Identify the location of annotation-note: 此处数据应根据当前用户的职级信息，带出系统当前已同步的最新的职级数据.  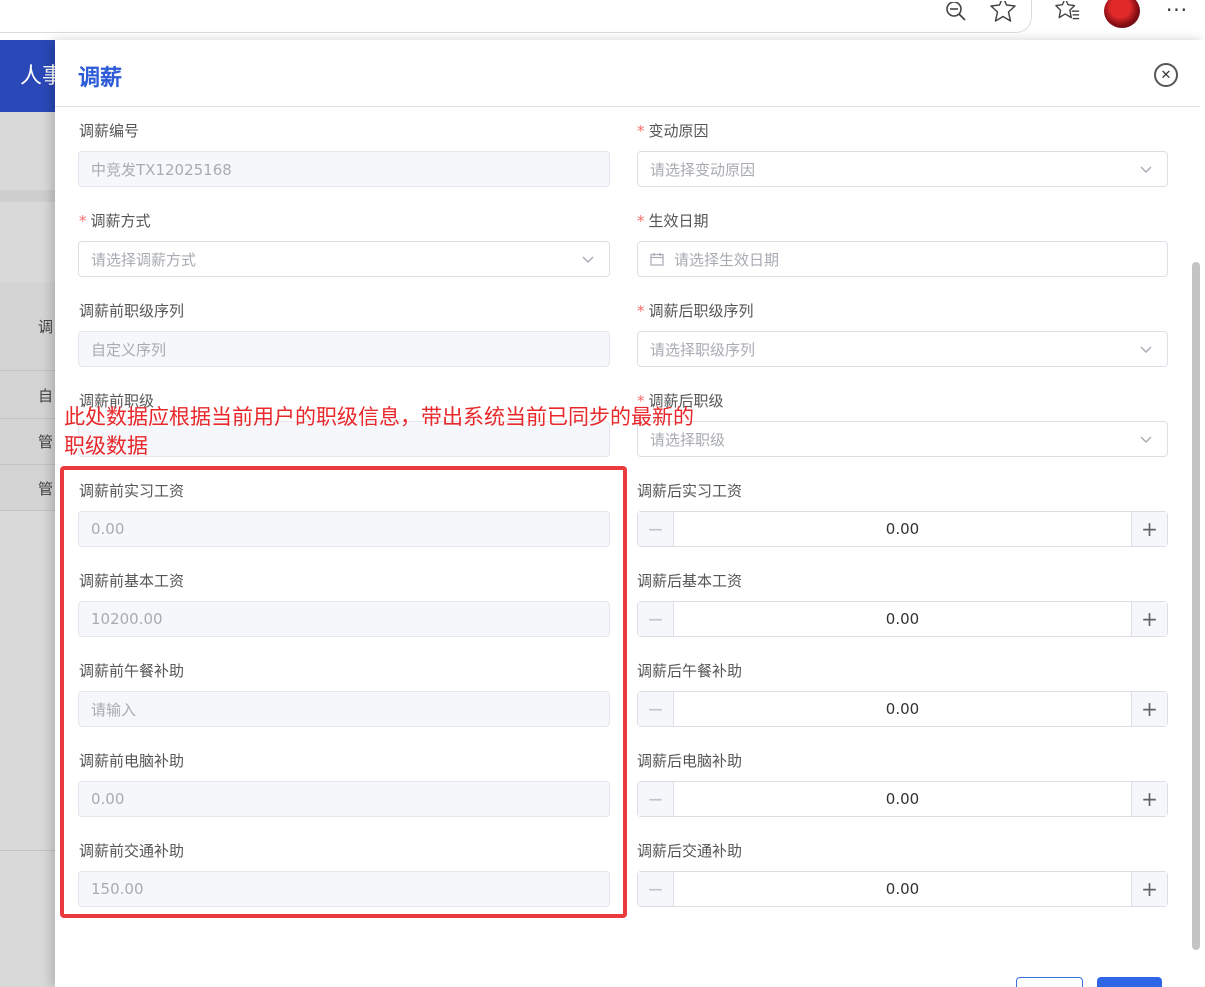
(379, 431).